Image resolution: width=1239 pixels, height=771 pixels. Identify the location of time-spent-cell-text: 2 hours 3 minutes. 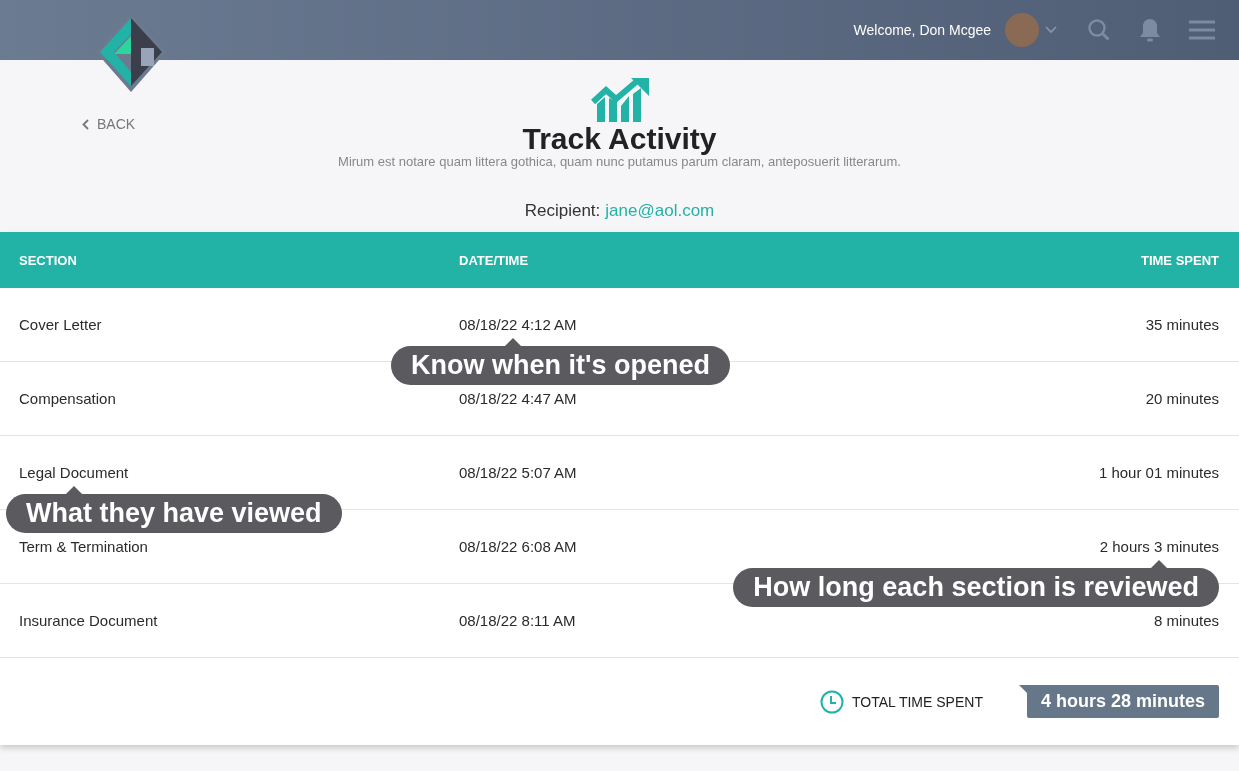
(1158, 546).